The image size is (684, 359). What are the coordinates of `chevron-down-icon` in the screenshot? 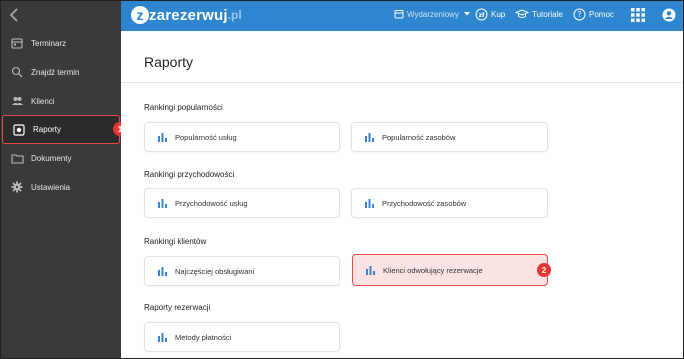 It's located at (466, 14).